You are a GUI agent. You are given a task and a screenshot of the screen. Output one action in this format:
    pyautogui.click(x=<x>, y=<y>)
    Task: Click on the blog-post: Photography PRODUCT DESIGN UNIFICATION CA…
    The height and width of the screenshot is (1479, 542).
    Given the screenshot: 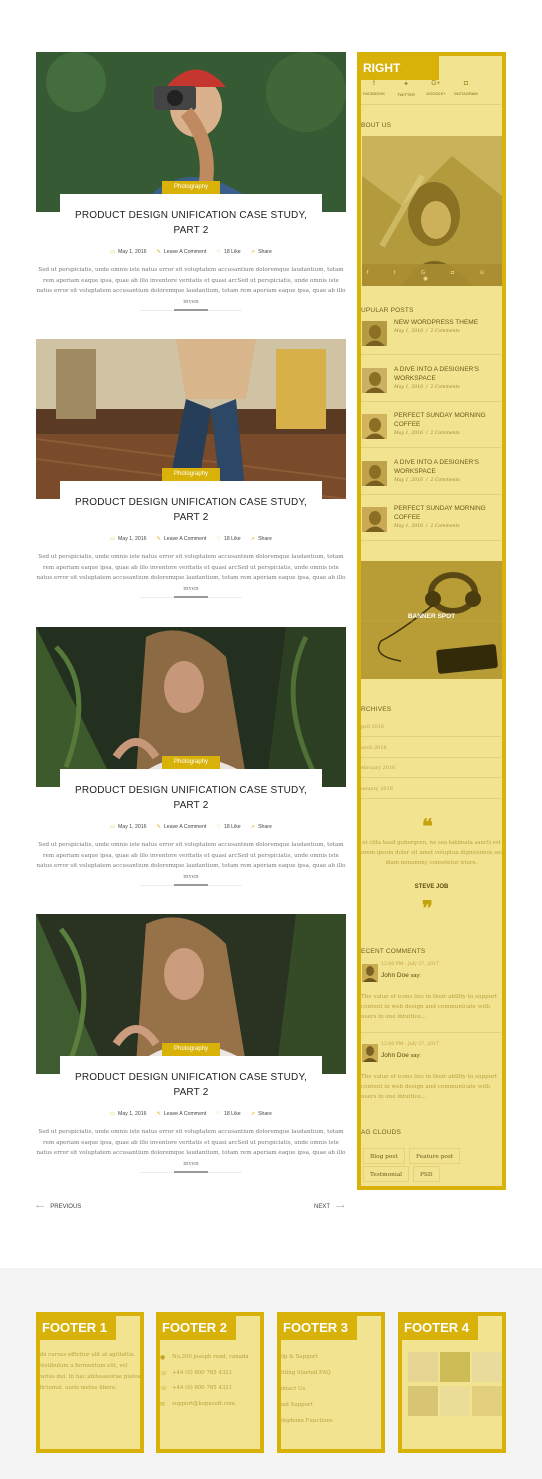 What is the action you would take?
    pyautogui.click(x=191, y=1050)
    